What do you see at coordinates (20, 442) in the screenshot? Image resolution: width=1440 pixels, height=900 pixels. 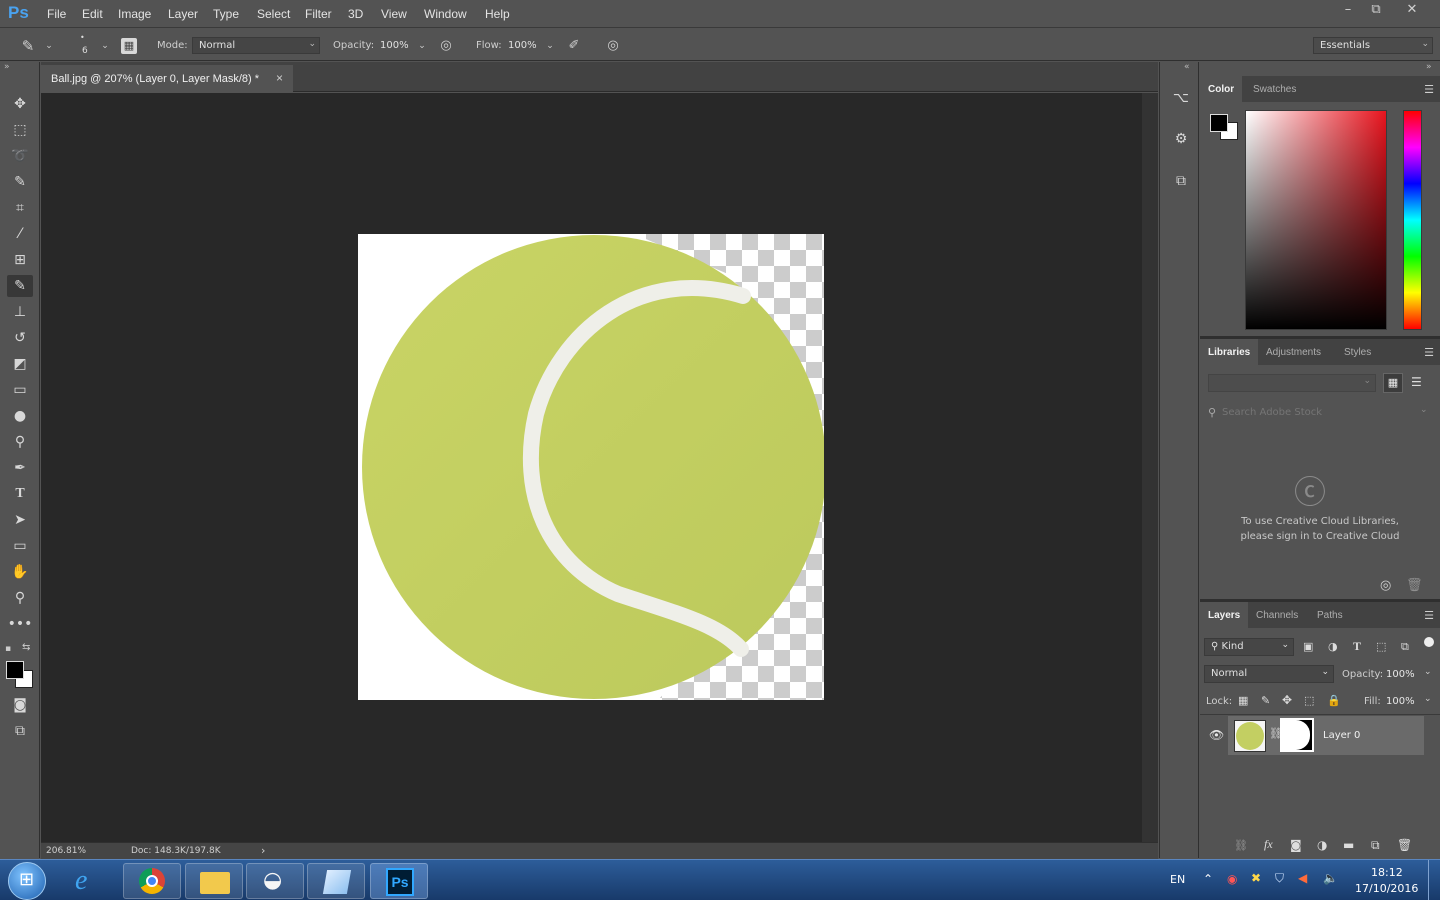 I see `dodge-tool-icon: ⚲` at bounding box center [20, 442].